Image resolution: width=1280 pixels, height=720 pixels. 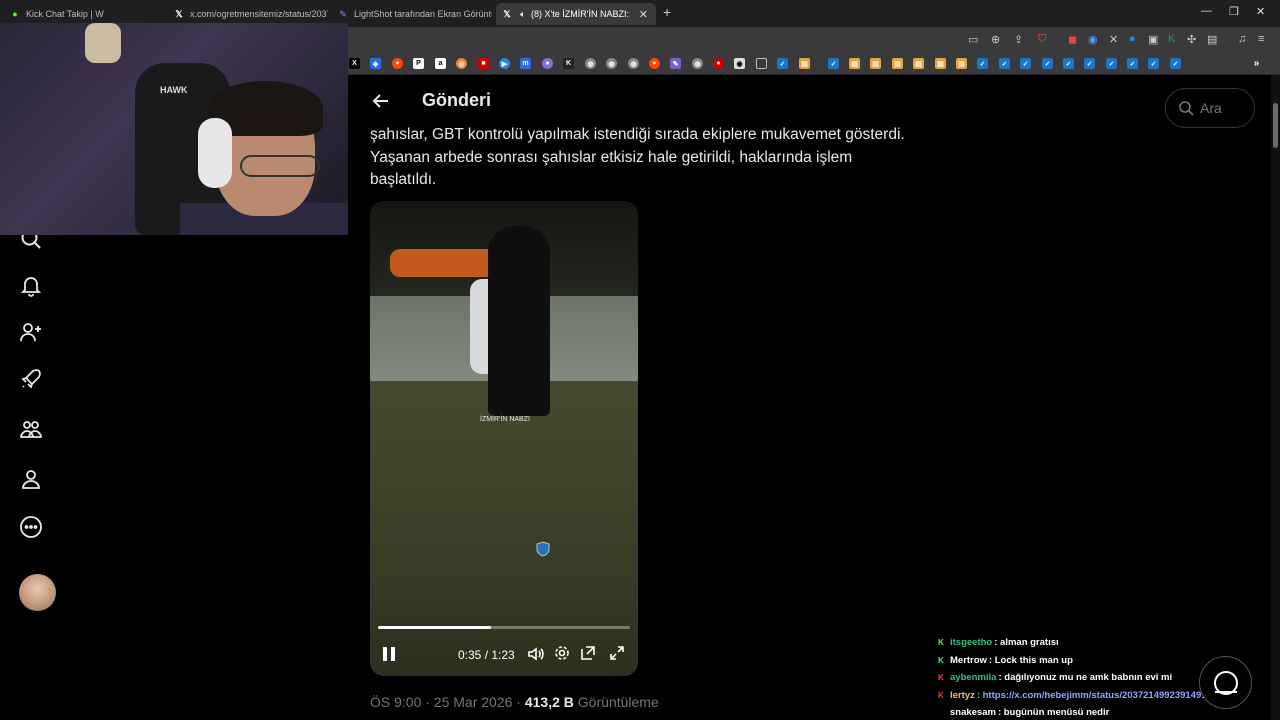 What do you see at coordinates (389, 654) in the screenshot?
I see `pause-icon` at bounding box center [389, 654].